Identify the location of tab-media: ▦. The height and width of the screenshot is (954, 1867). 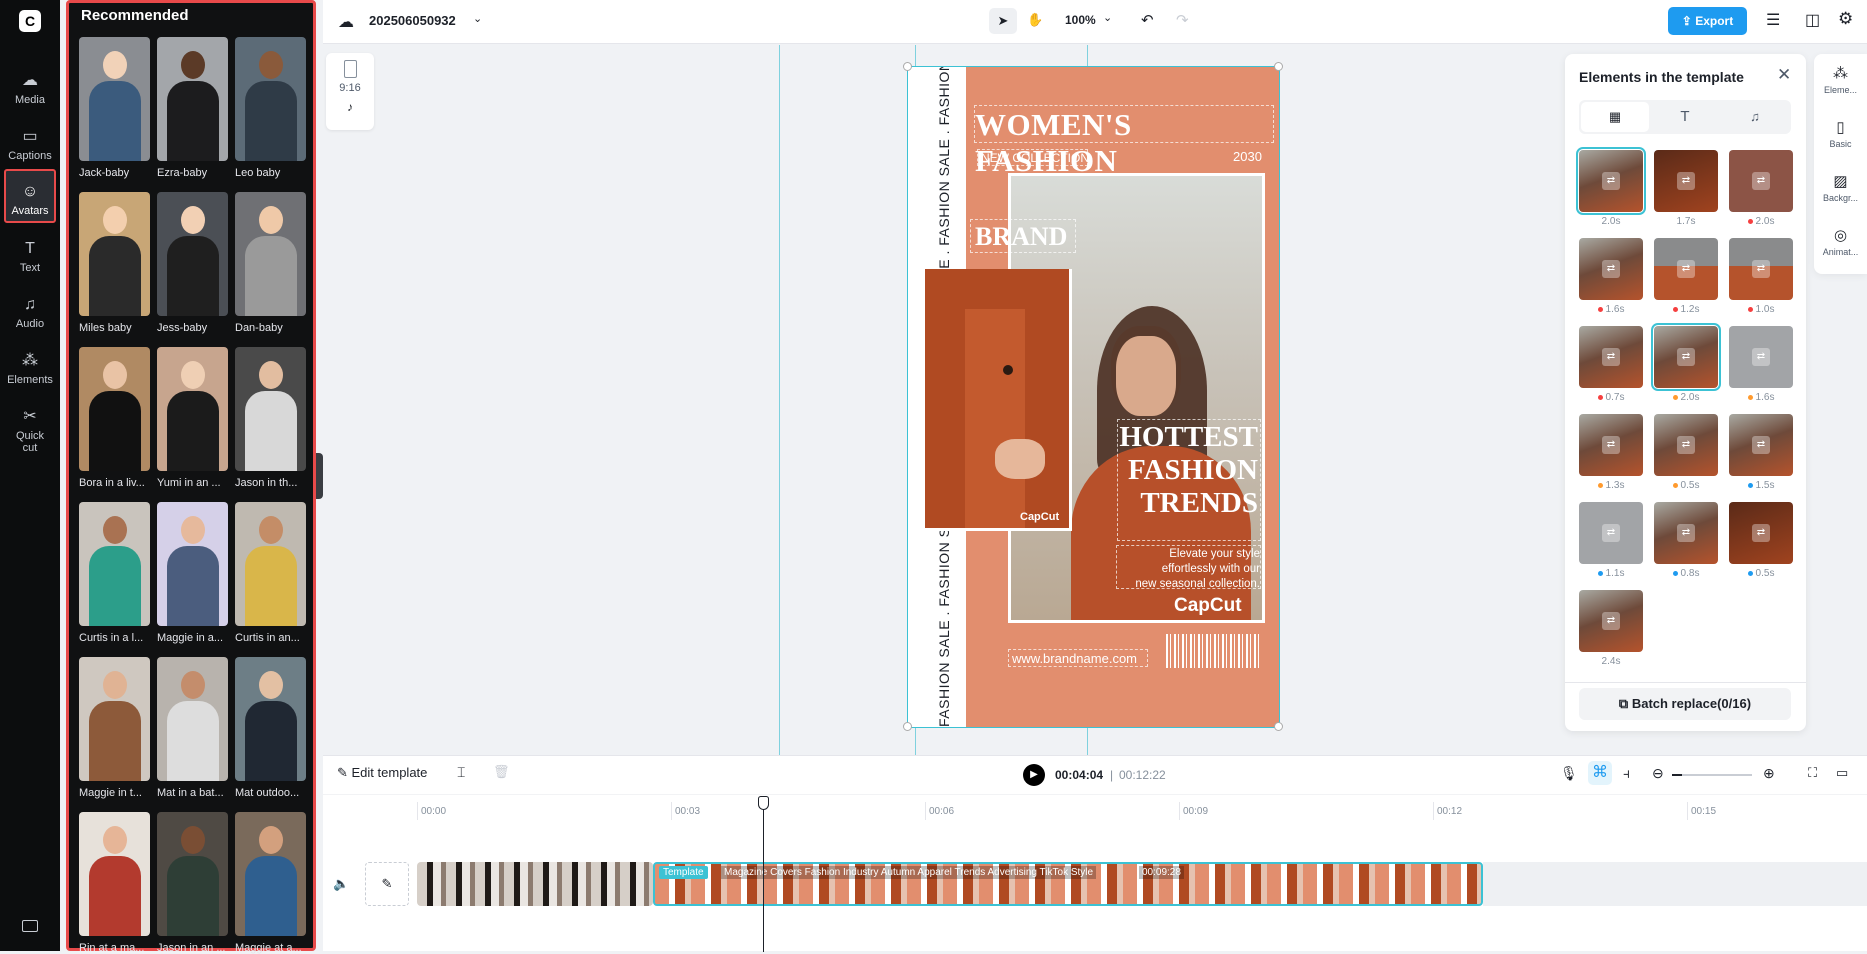
(1615, 117).